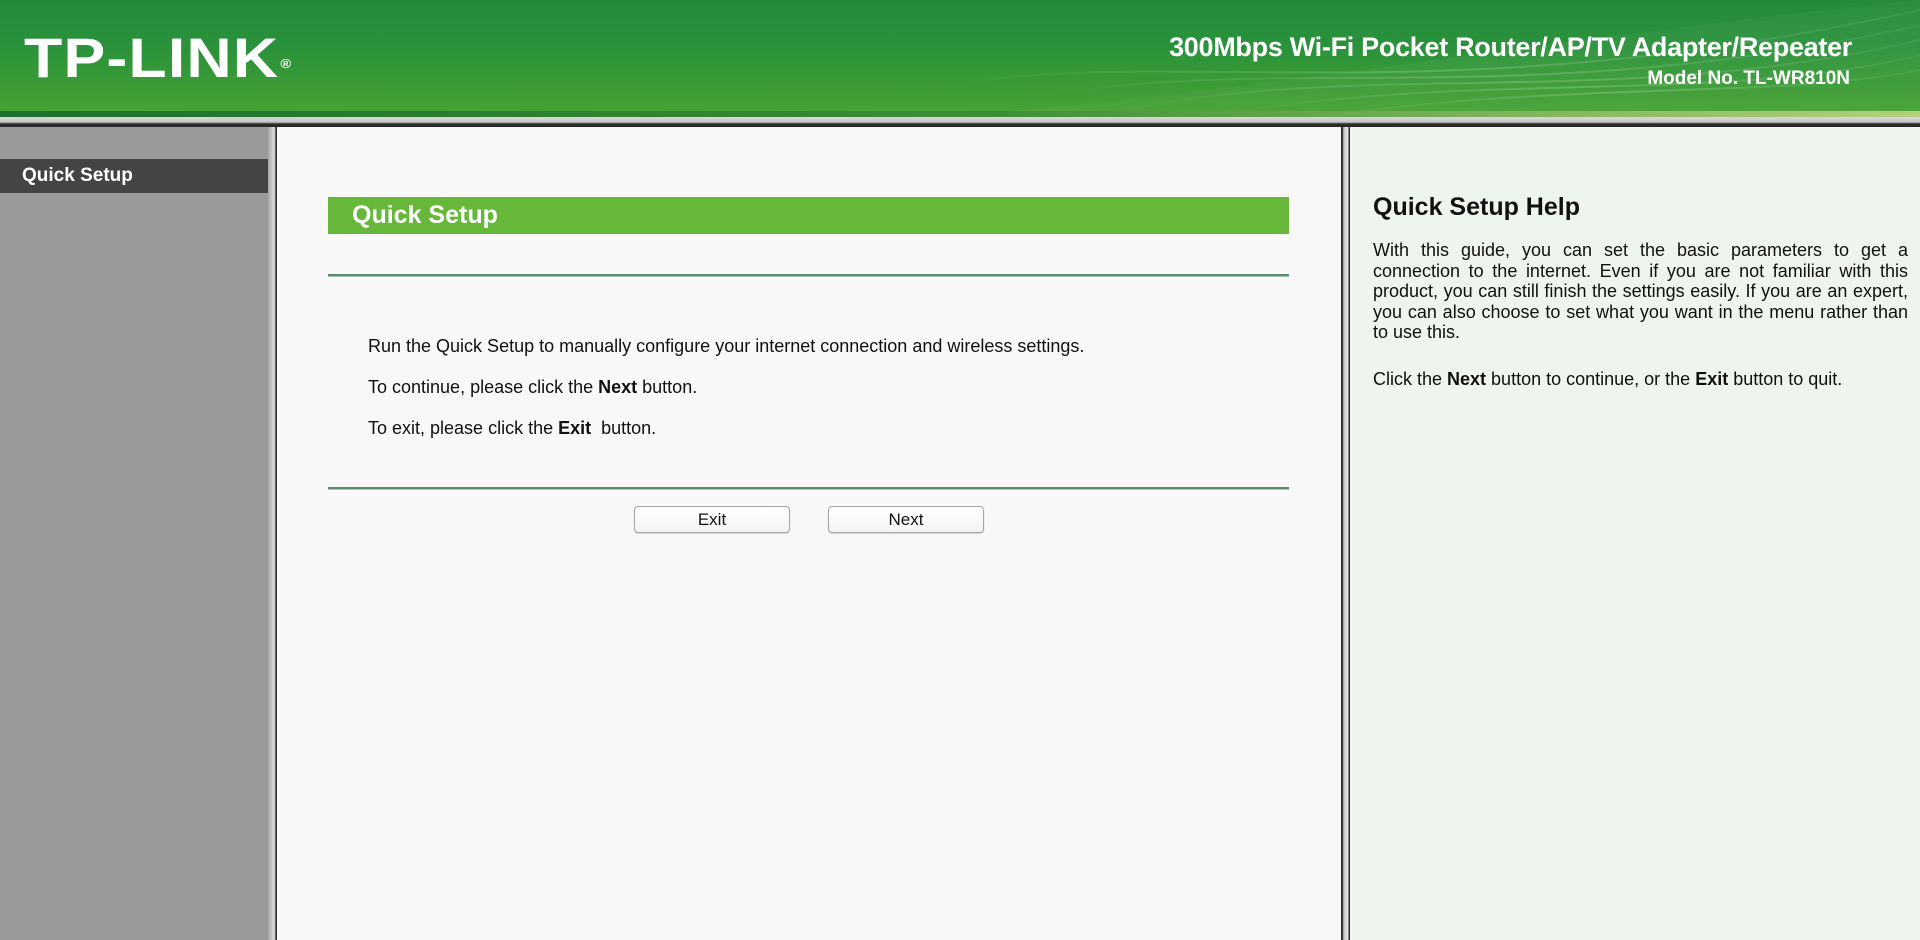  What do you see at coordinates (667, 387) in the screenshot?
I see `continue-text-post: button.` at bounding box center [667, 387].